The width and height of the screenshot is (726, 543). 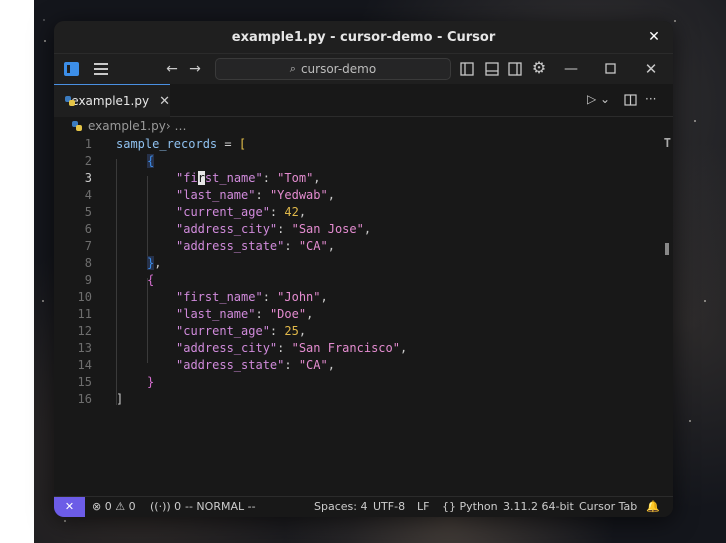 What do you see at coordinates (354, 331) in the screenshot?
I see `code-line: 12 "current_age": 25,` at bounding box center [354, 331].